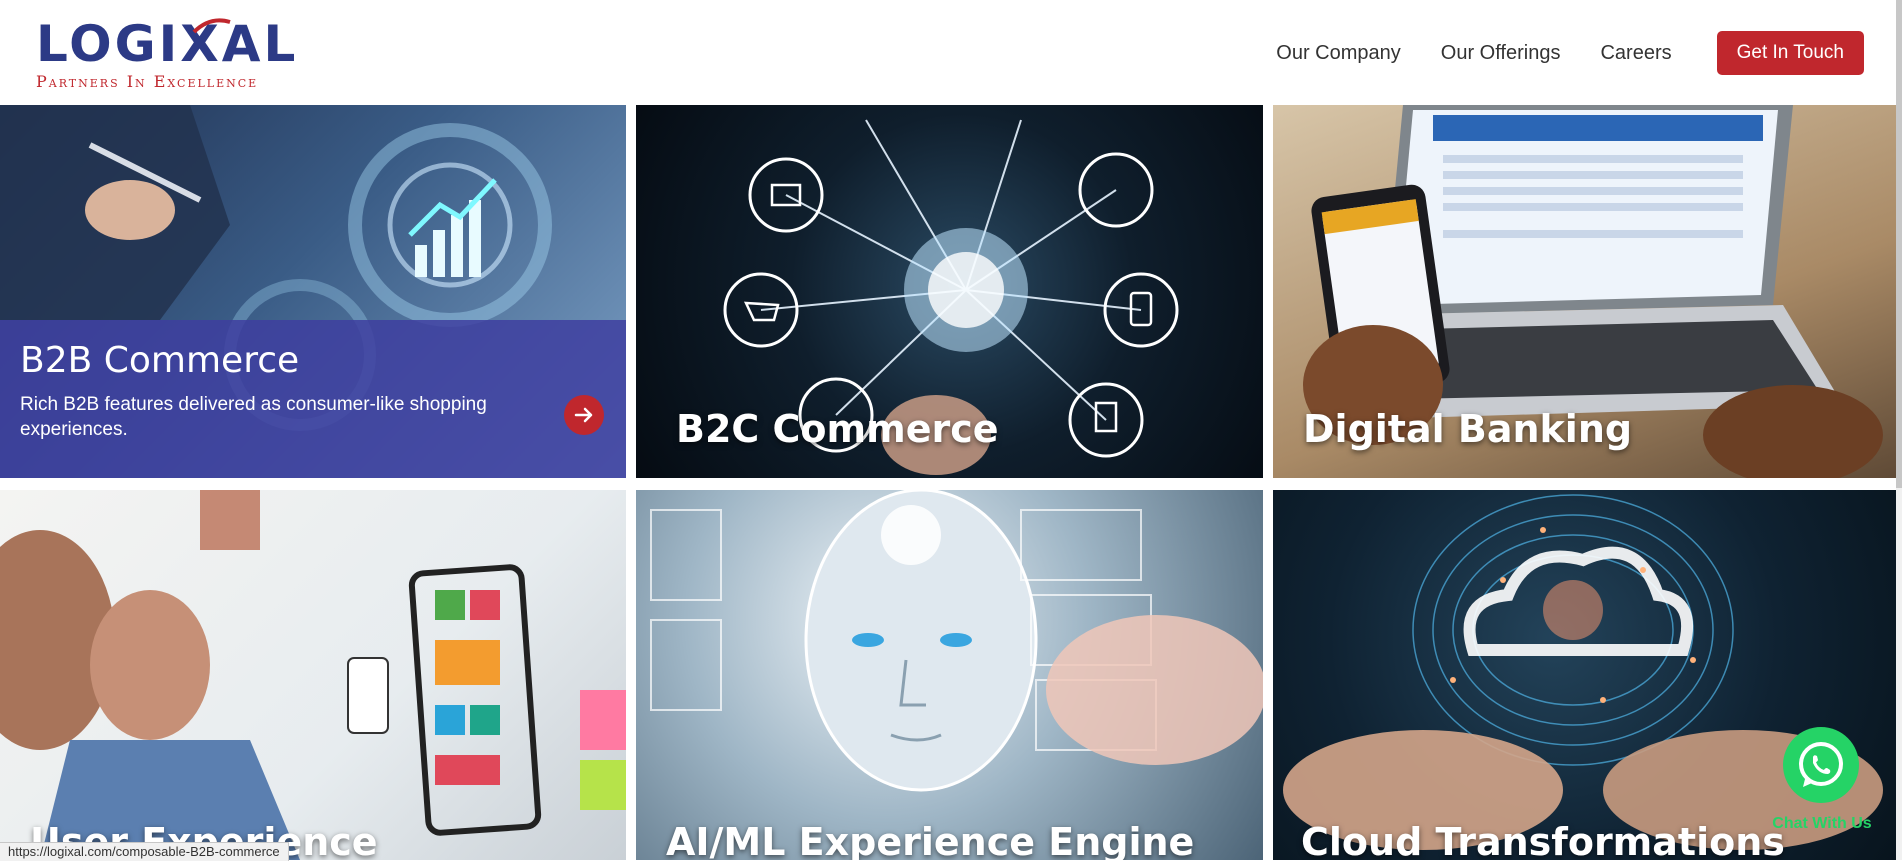 Image resolution: width=1902 pixels, height=861 pixels. What do you see at coordinates (160, 360) in the screenshot?
I see `tile-b2b-title: B2B Commerce` at bounding box center [160, 360].